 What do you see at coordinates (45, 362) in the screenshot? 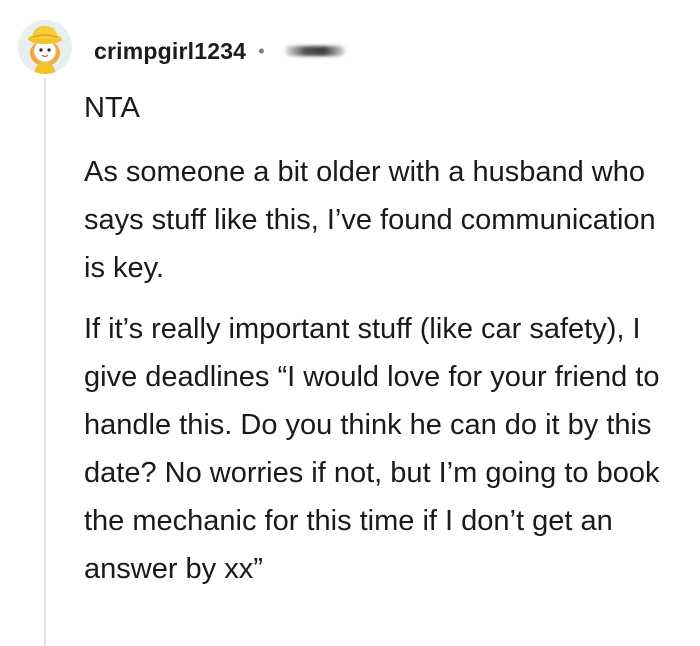
I see `thread-line` at bounding box center [45, 362].